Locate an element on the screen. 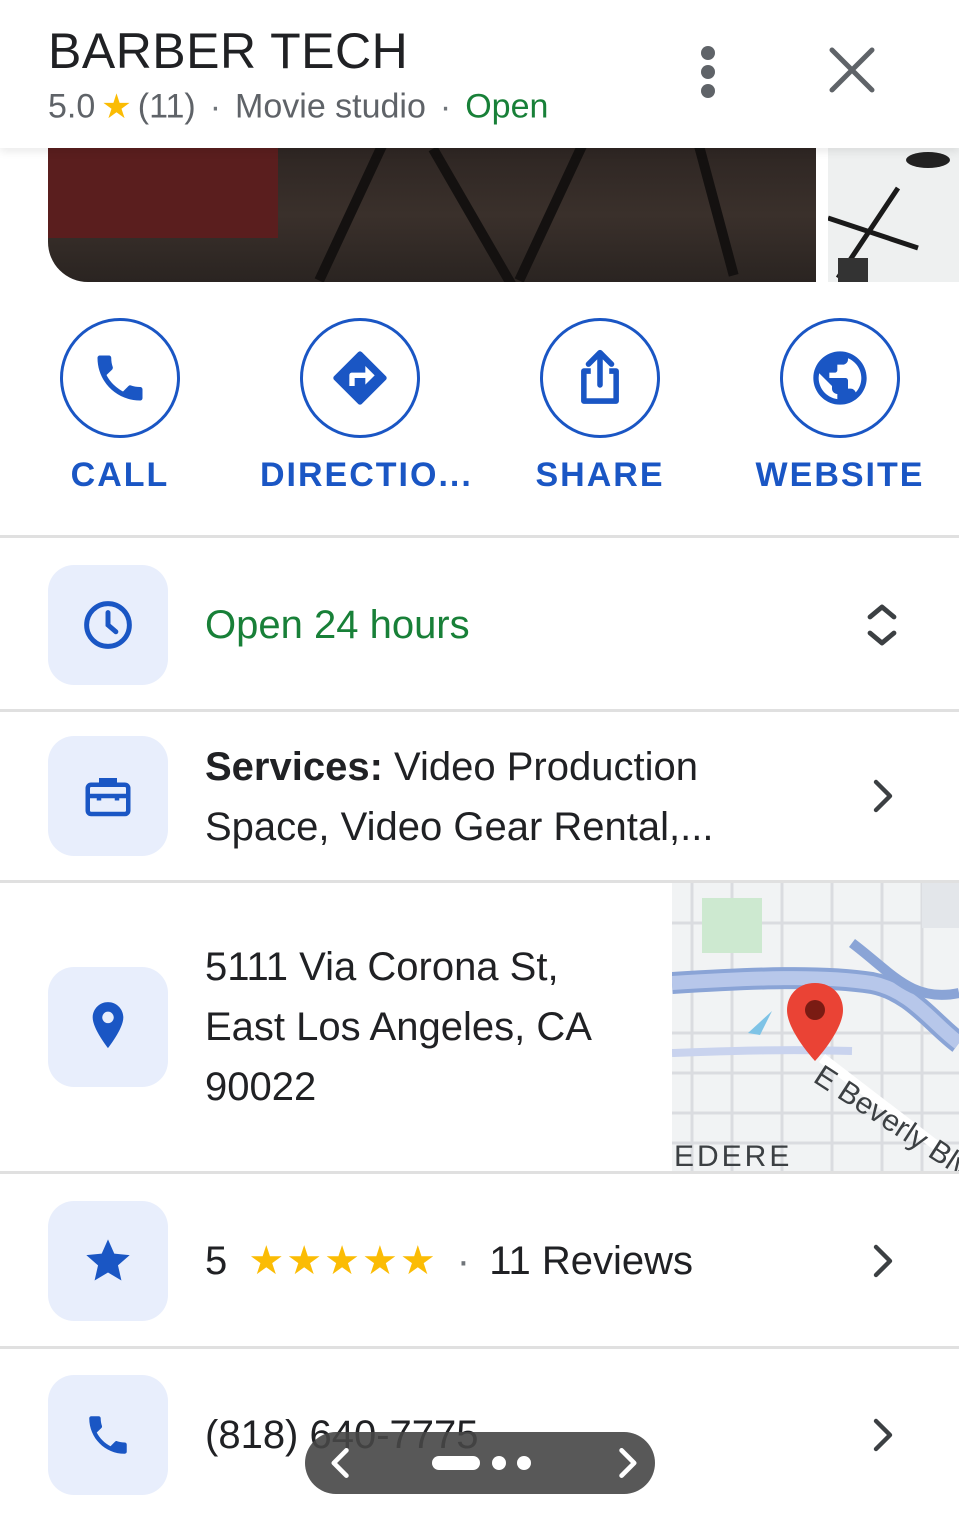  rating-value: 5.0 is located at coordinates (72, 106).